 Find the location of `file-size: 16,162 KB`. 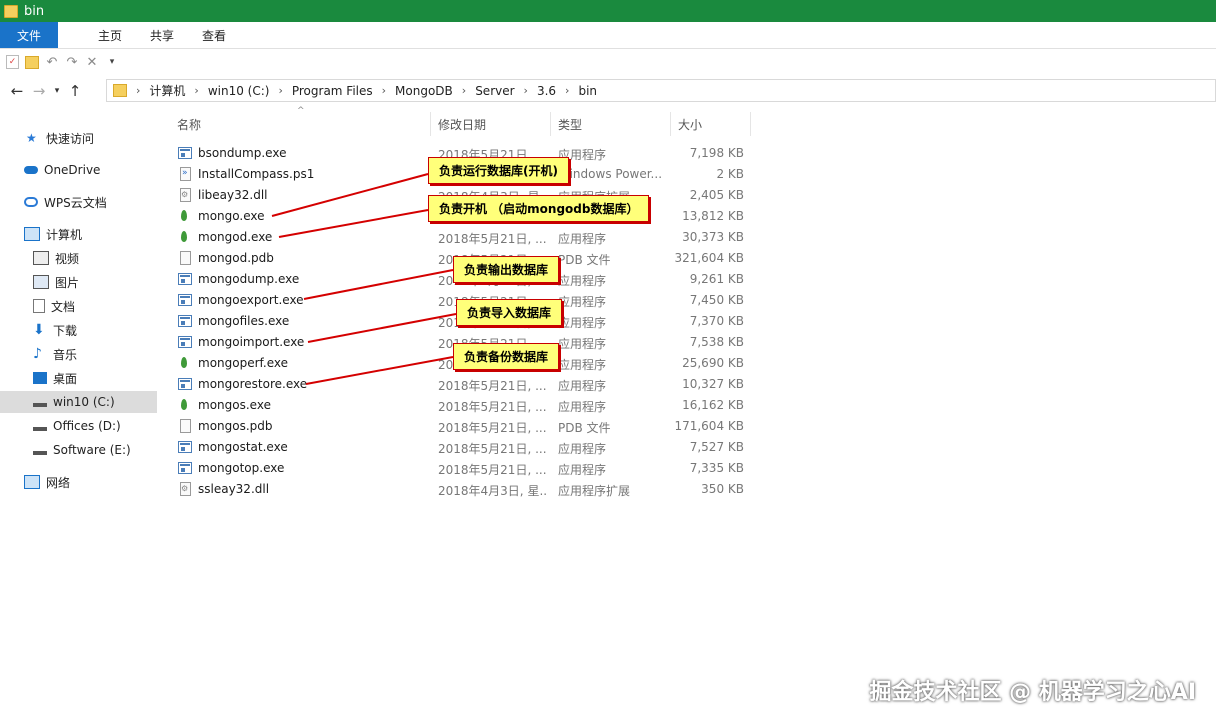

file-size: 16,162 KB is located at coordinates (713, 405).